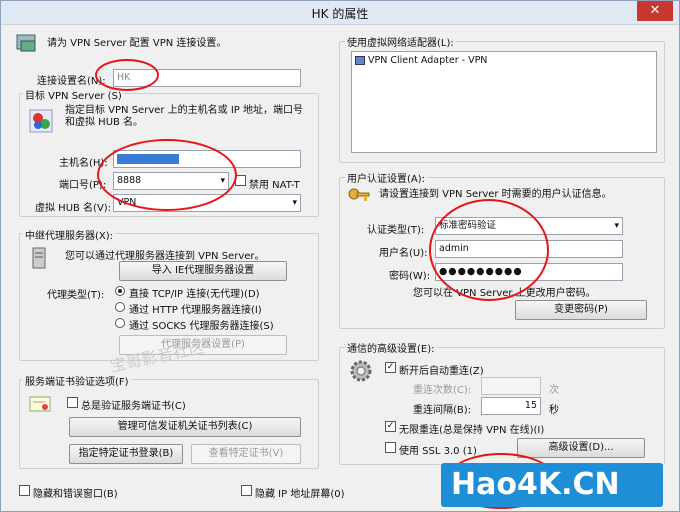  What do you see at coordinates (552, 485) in the screenshot?
I see `hao4k-logo: Hao4K.CN` at bounding box center [552, 485].